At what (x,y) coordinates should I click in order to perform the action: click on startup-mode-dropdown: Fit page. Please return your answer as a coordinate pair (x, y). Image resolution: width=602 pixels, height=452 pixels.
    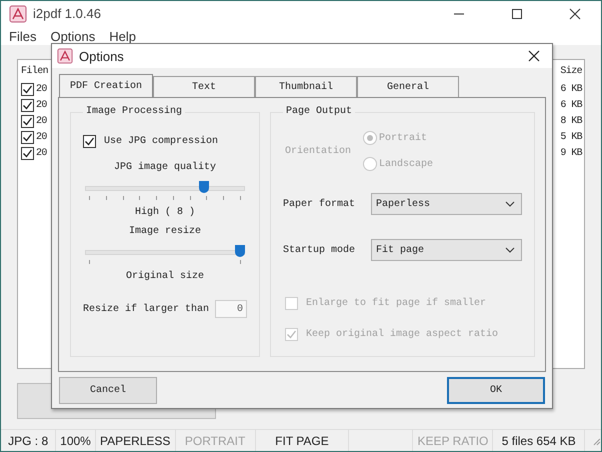
    Looking at the image, I should click on (446, 250).